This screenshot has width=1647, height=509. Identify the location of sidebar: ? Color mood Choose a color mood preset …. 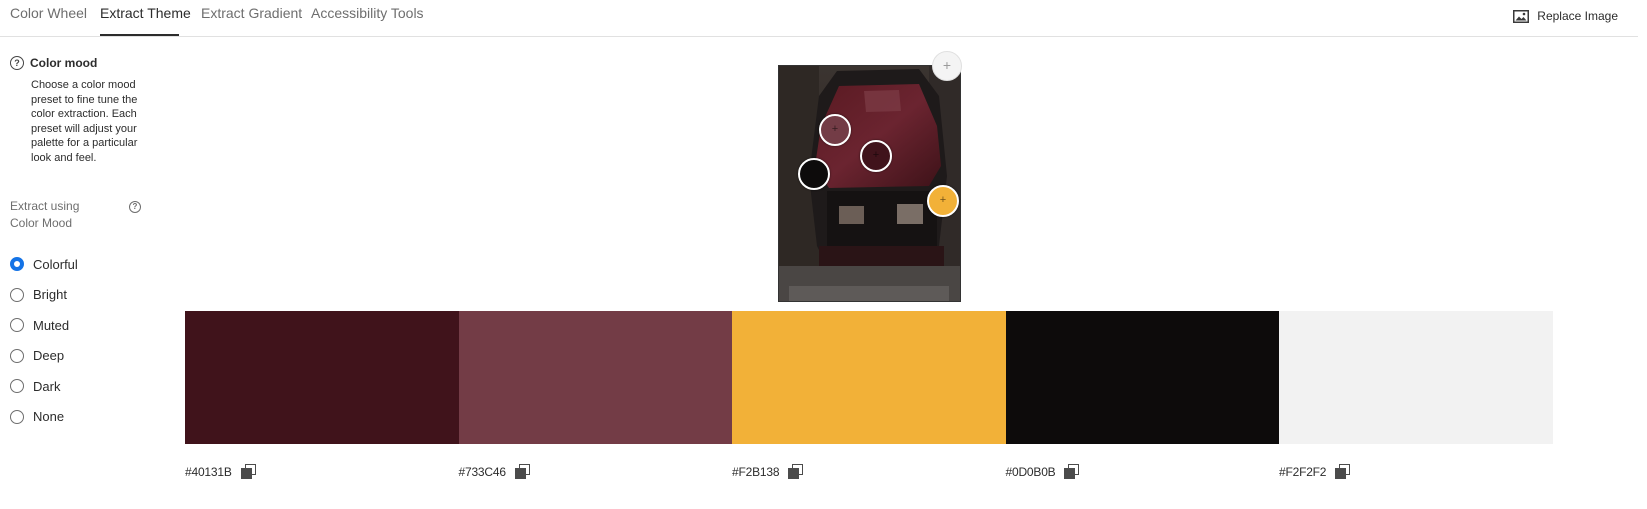
(85, 240).